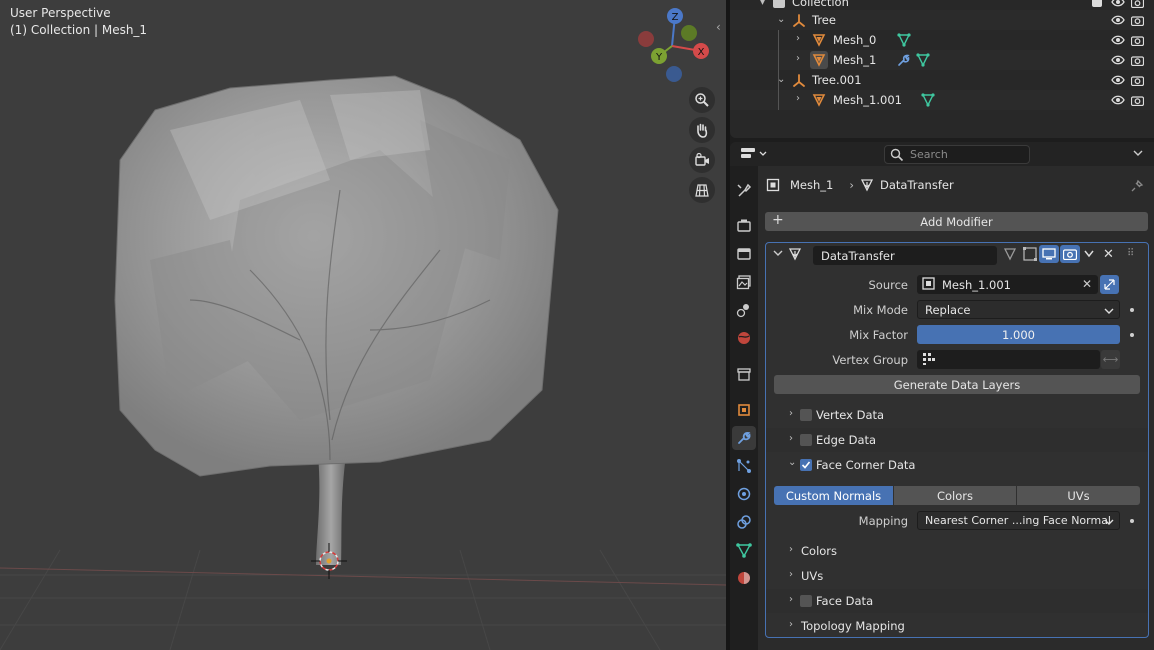  Describe the element at coordinates (957, 551) in the screenshot. I see `colors-subpanel: › Colors` at that location.